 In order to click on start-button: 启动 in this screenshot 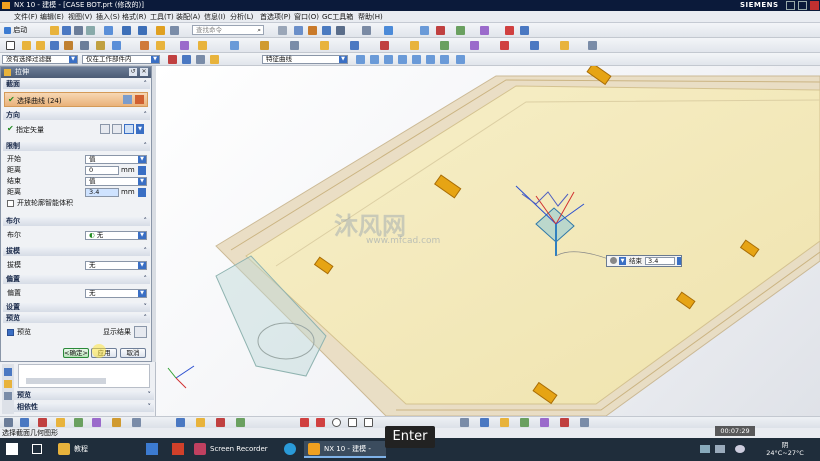, I will do `click(15, 30)`.